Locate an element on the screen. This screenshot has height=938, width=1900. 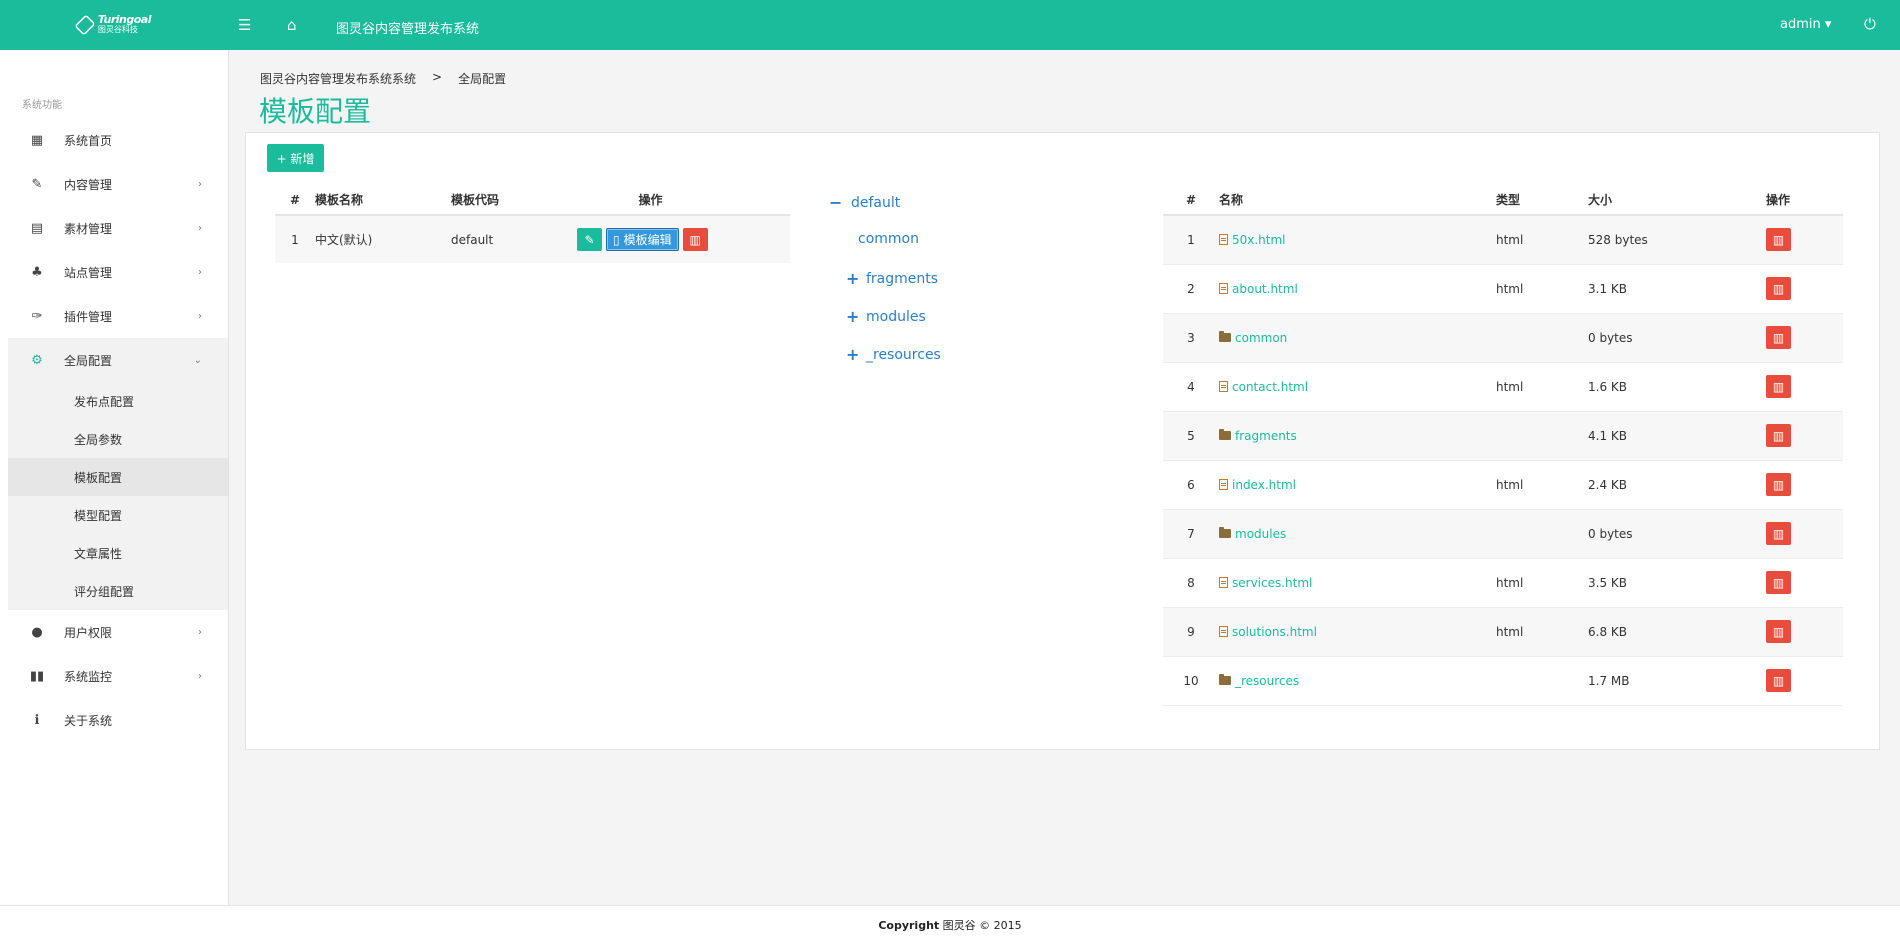
col-header-no: # is located at coordinates (295, 200).